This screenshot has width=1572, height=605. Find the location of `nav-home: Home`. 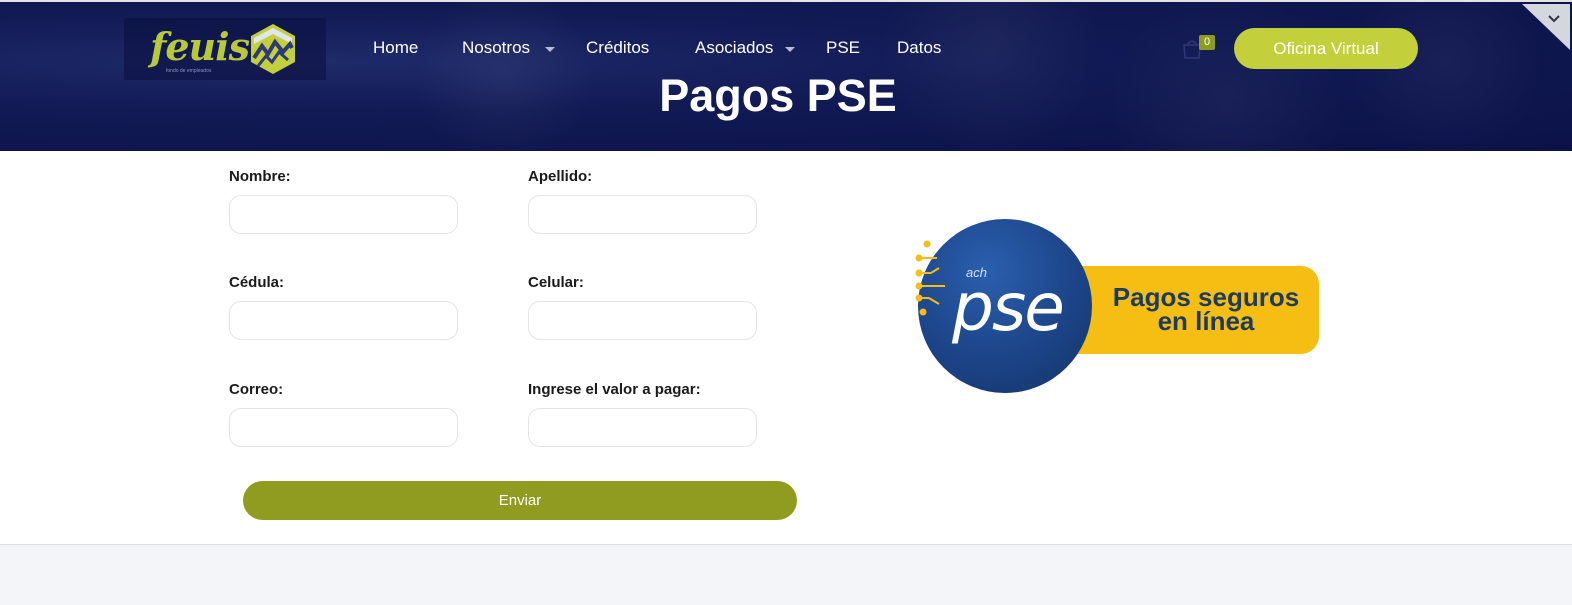

nav-home: Home is located at coordinates (395, 48).